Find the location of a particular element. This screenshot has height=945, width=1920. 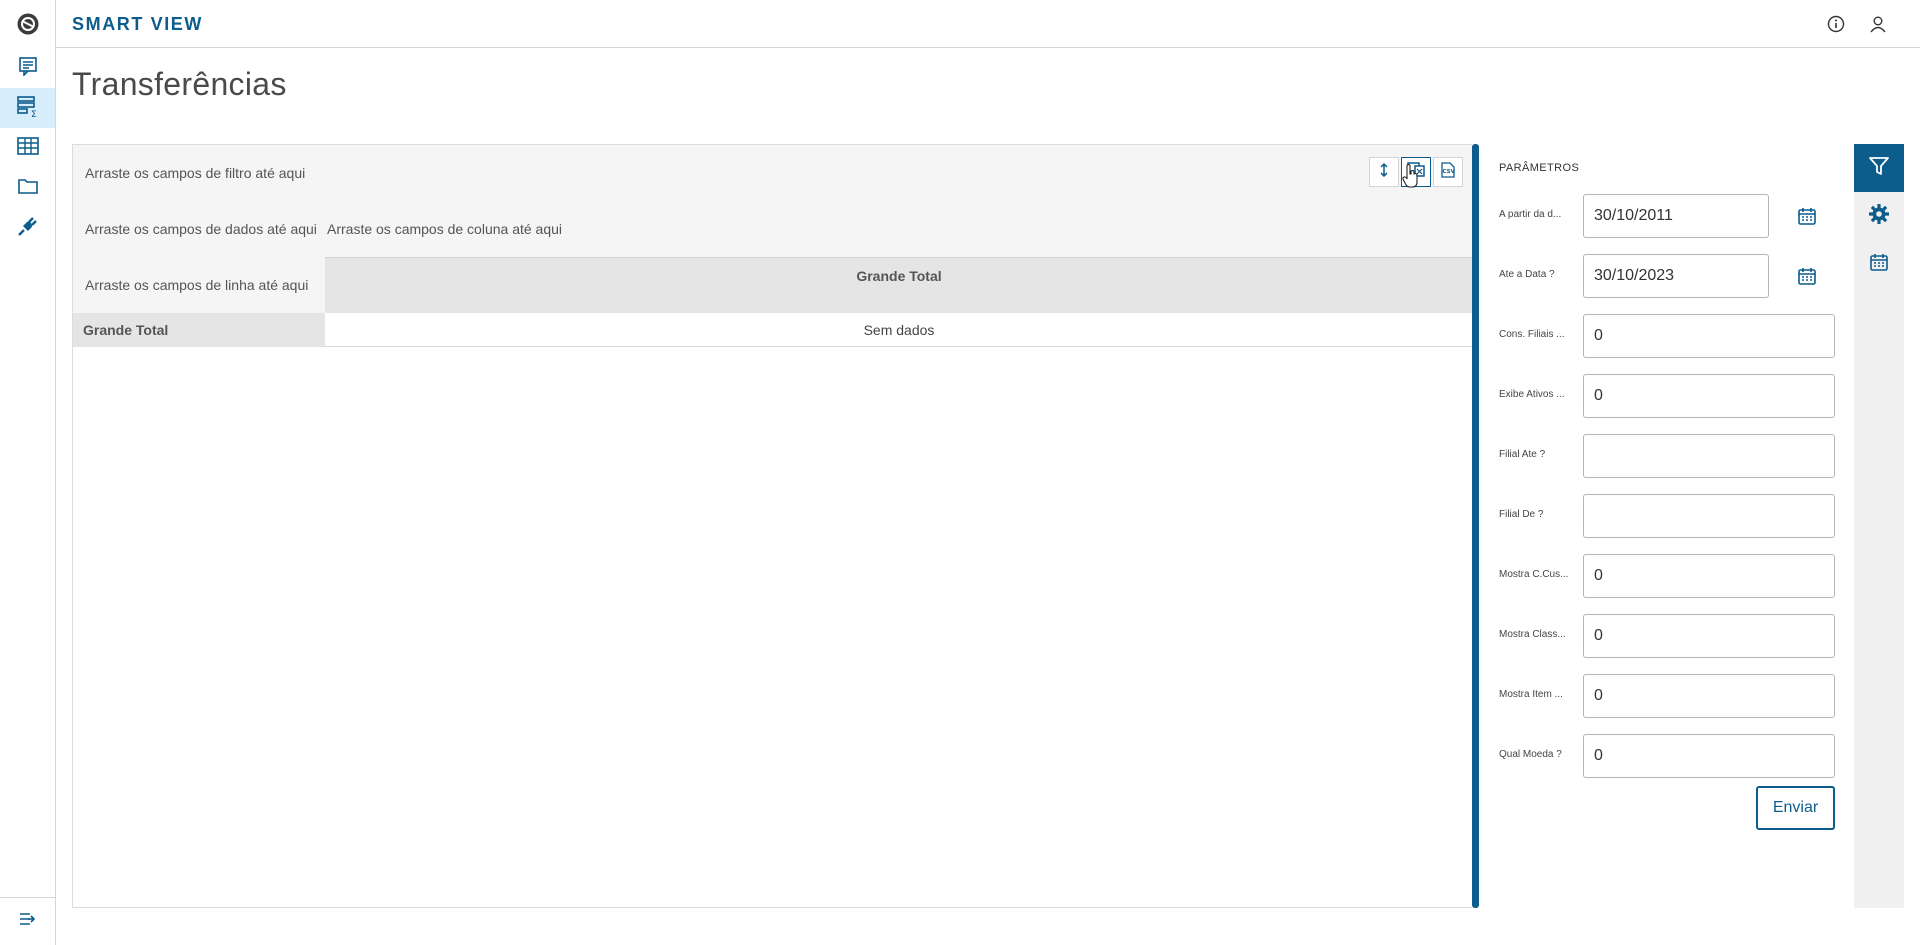

row-grand-total-label: Grande Total is located at coordinates (126, 330).